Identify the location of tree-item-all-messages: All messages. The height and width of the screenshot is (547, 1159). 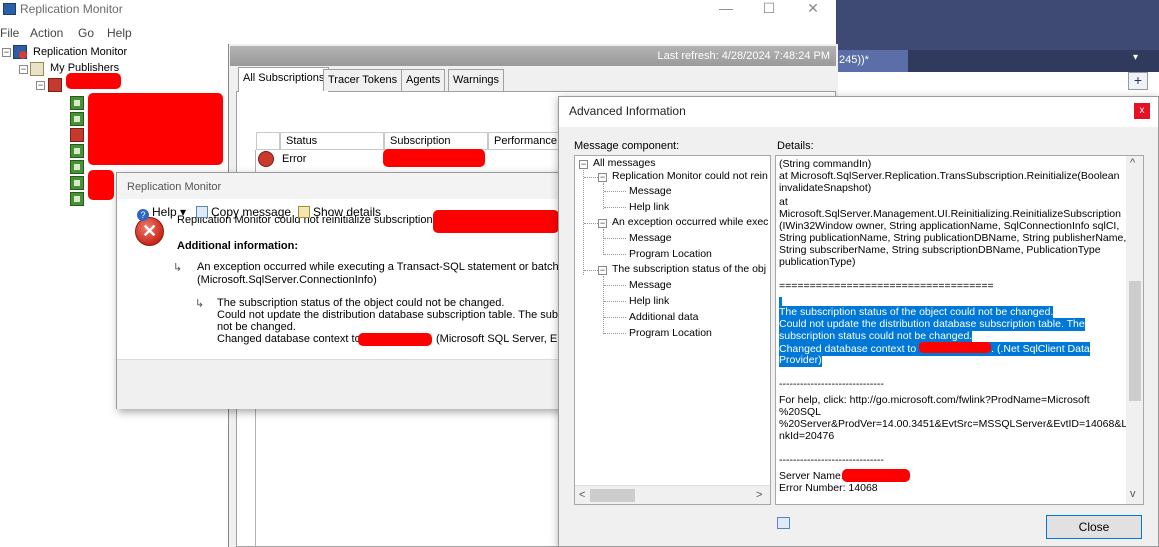
(624, 163).